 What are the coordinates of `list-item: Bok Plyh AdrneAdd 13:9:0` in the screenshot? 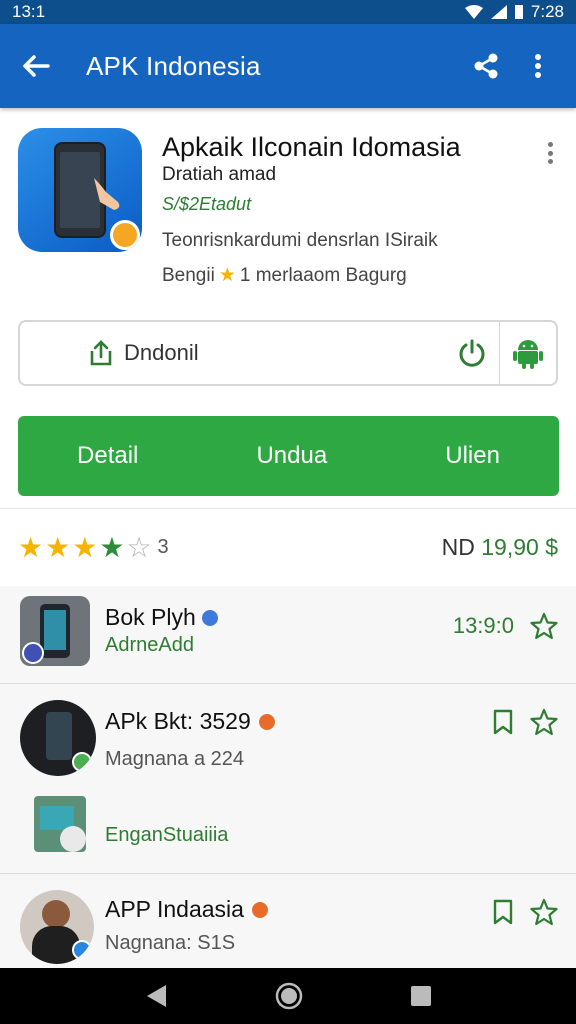 It's located at (288, 635).